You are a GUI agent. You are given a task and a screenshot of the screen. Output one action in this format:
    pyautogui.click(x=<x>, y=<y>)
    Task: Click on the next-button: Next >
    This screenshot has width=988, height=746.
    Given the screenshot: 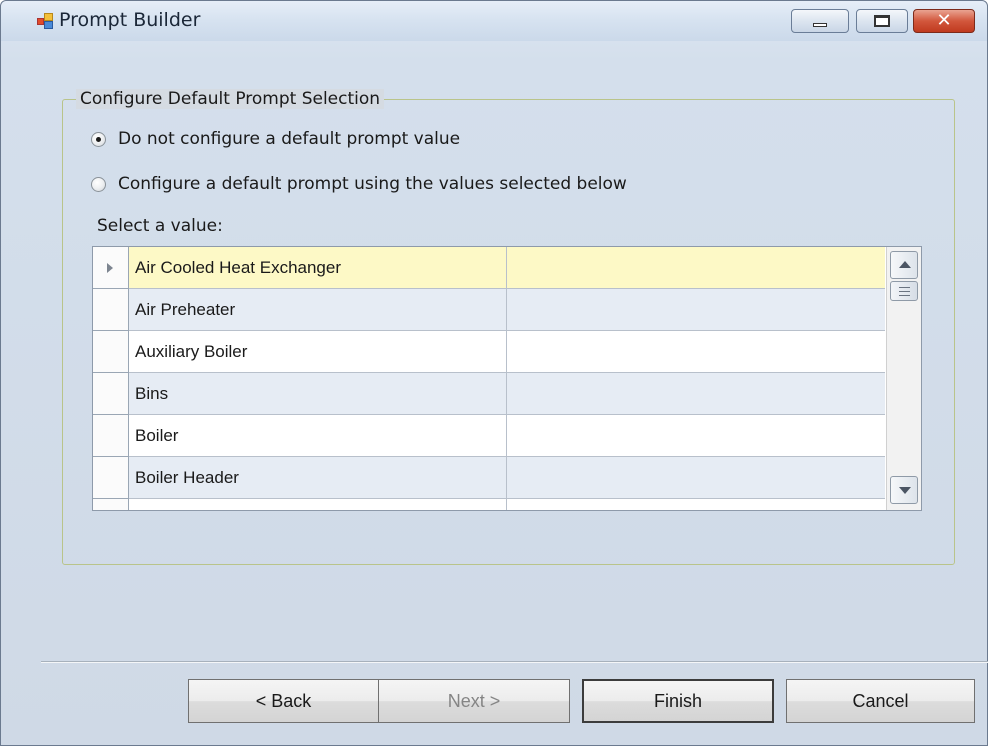 What is the action you would take?
    pyautogui.click(x=474, y=701)
    